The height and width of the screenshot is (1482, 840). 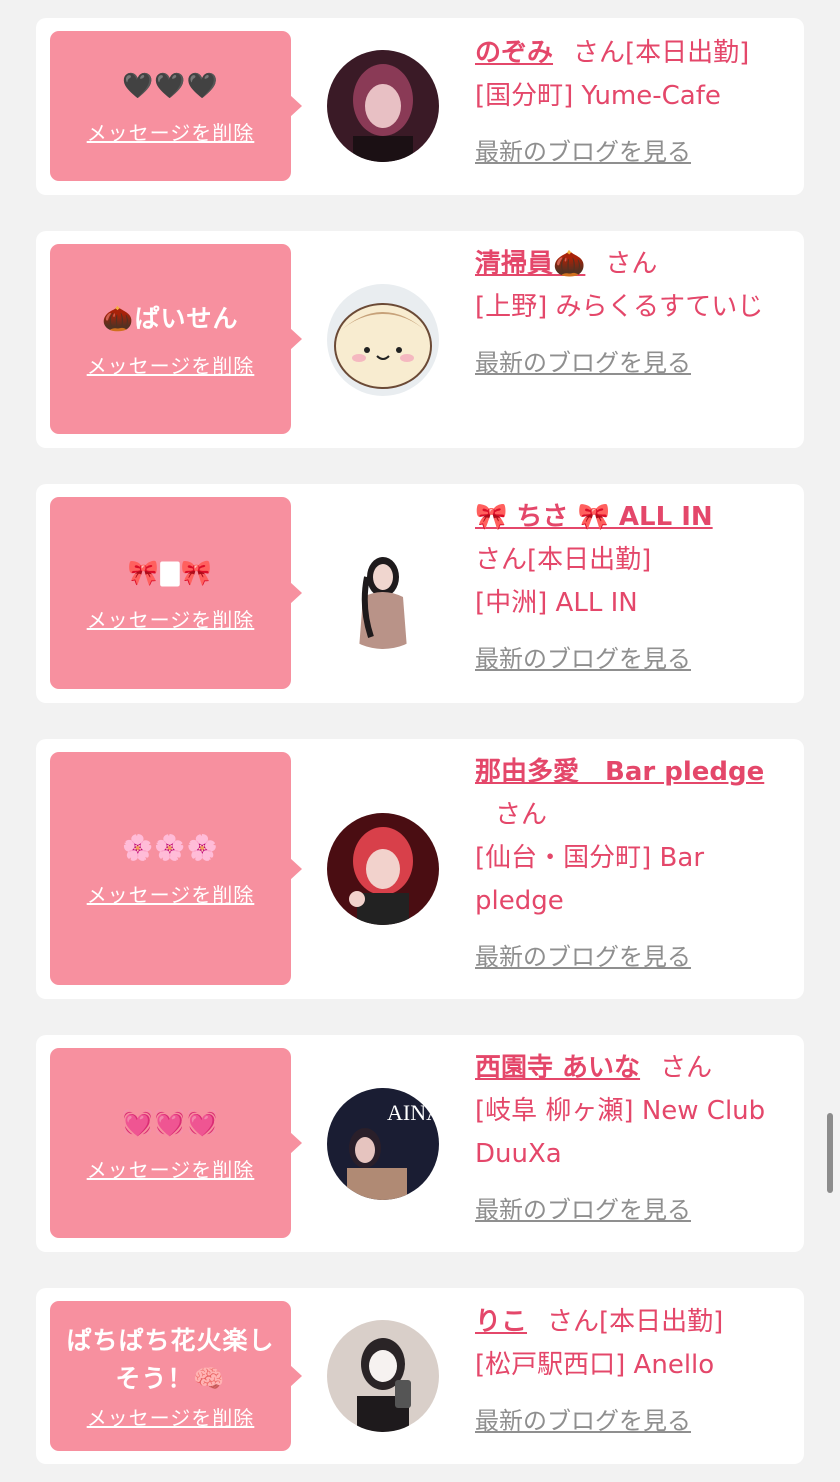 I want to click on store-text: [上野] みらくるすていじ, so click(x=619, y=307).